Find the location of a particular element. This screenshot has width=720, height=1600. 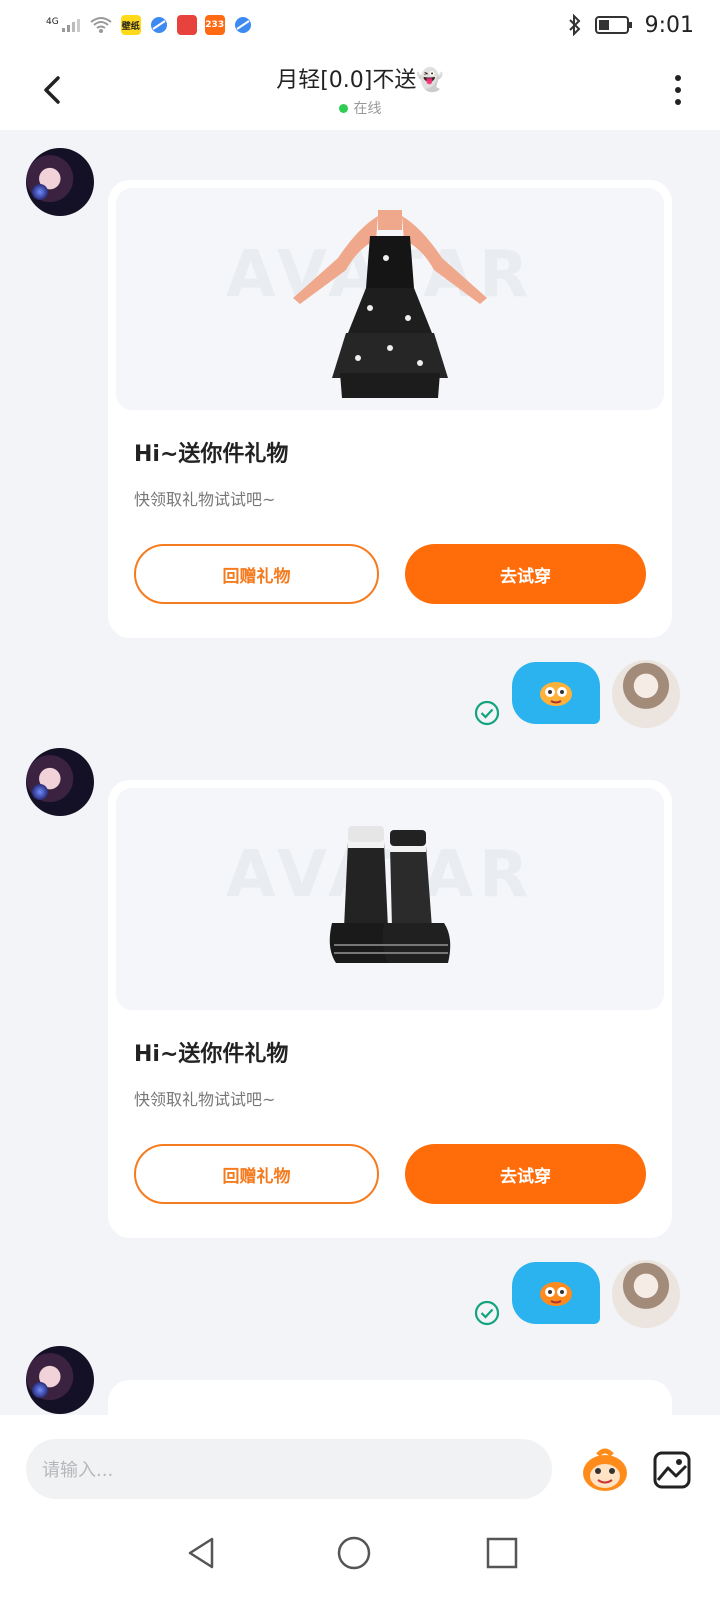

title-block: 月轻[0.0]不送👻 在线 is located at coordinates (360, 90).